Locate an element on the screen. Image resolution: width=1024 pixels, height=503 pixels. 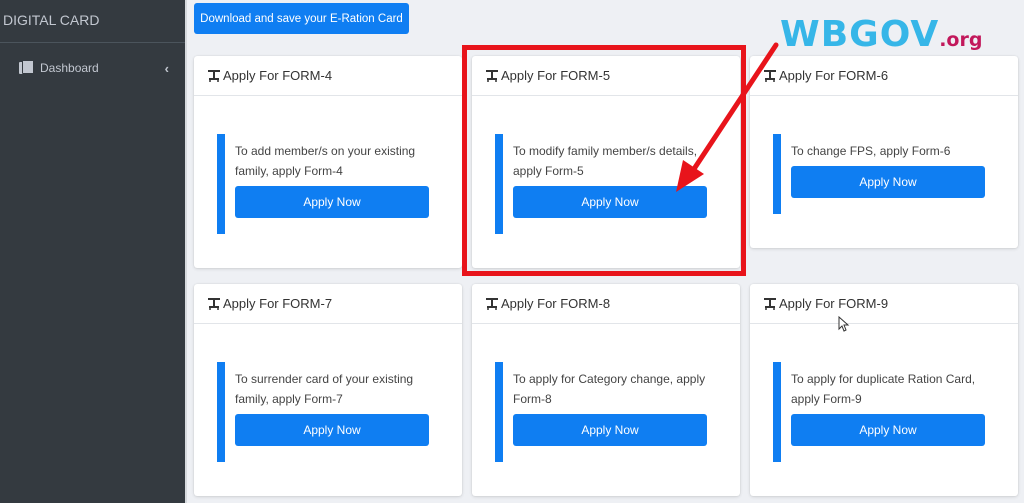
chevron-left-icon: ‹ is located at coordinates (167, 68).